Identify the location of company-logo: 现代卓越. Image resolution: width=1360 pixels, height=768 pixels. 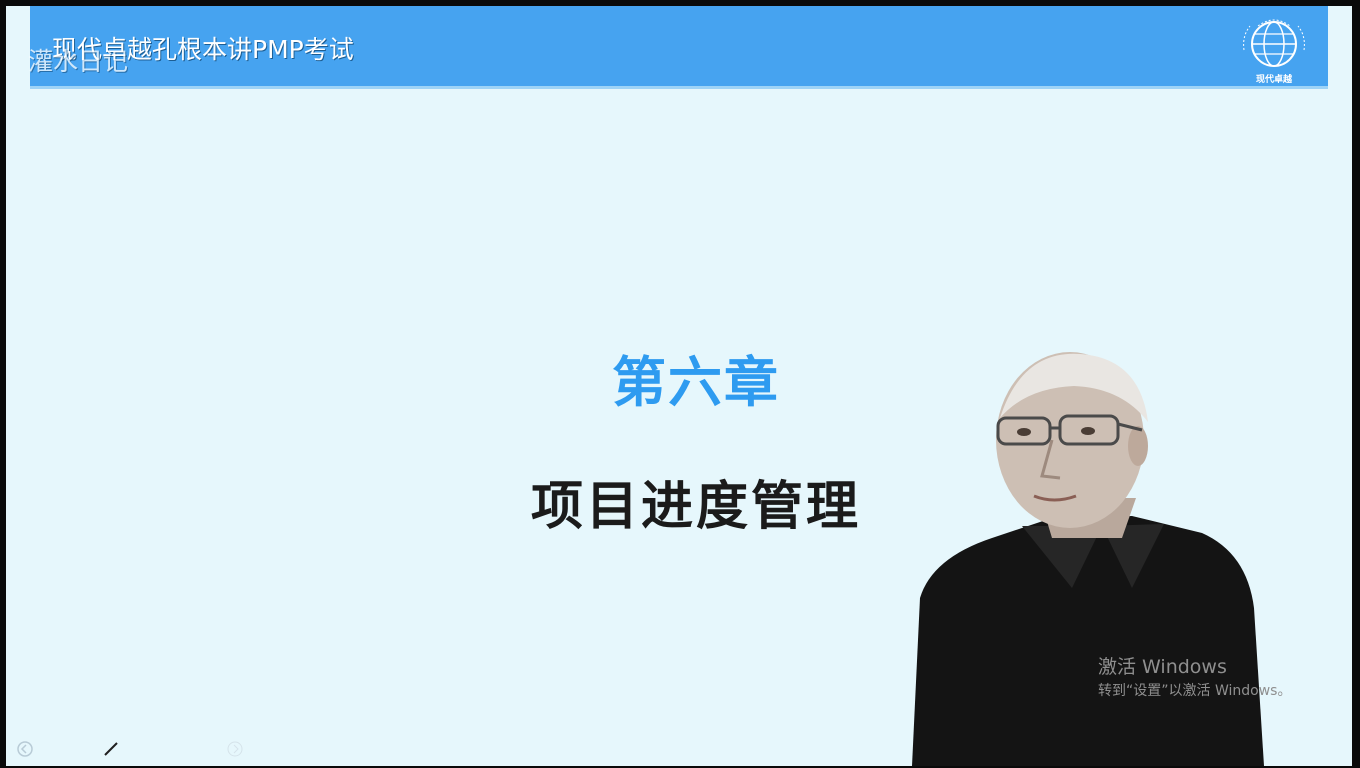
(1274, 50).